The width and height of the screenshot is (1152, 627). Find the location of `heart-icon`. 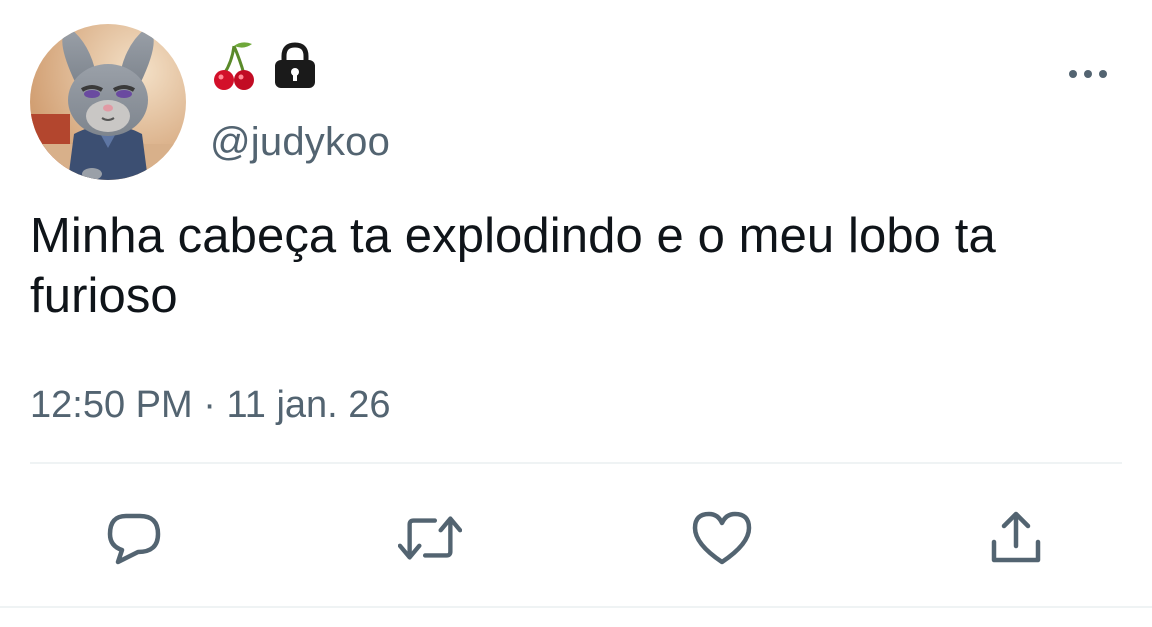

heart-icon is located at coordinates (722, 538).